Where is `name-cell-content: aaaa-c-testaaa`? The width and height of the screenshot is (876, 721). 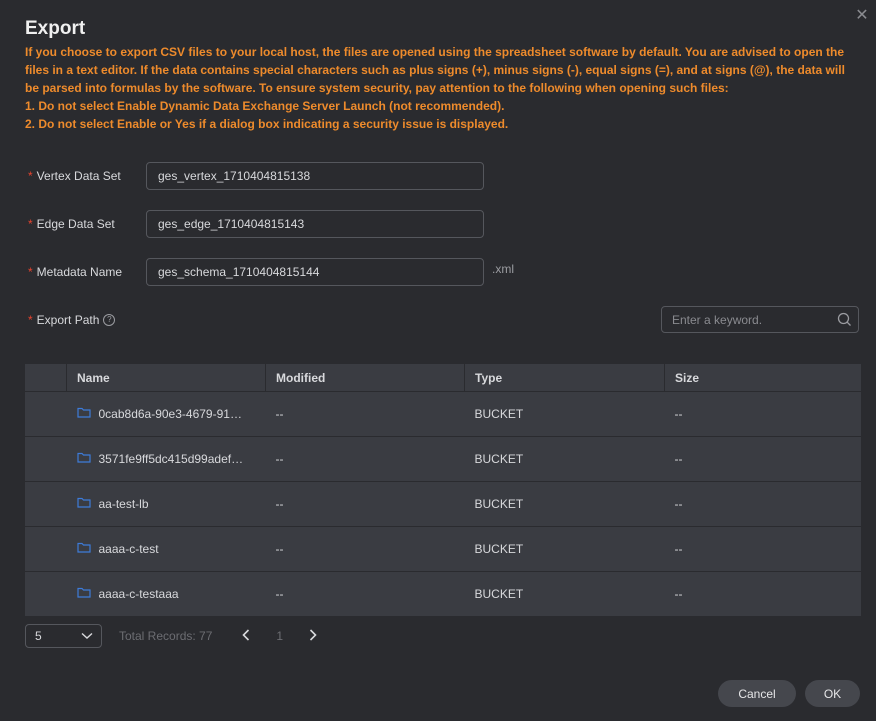 name-cell-content: aaaa-c-testaaa is located at coordinates (166, 594).